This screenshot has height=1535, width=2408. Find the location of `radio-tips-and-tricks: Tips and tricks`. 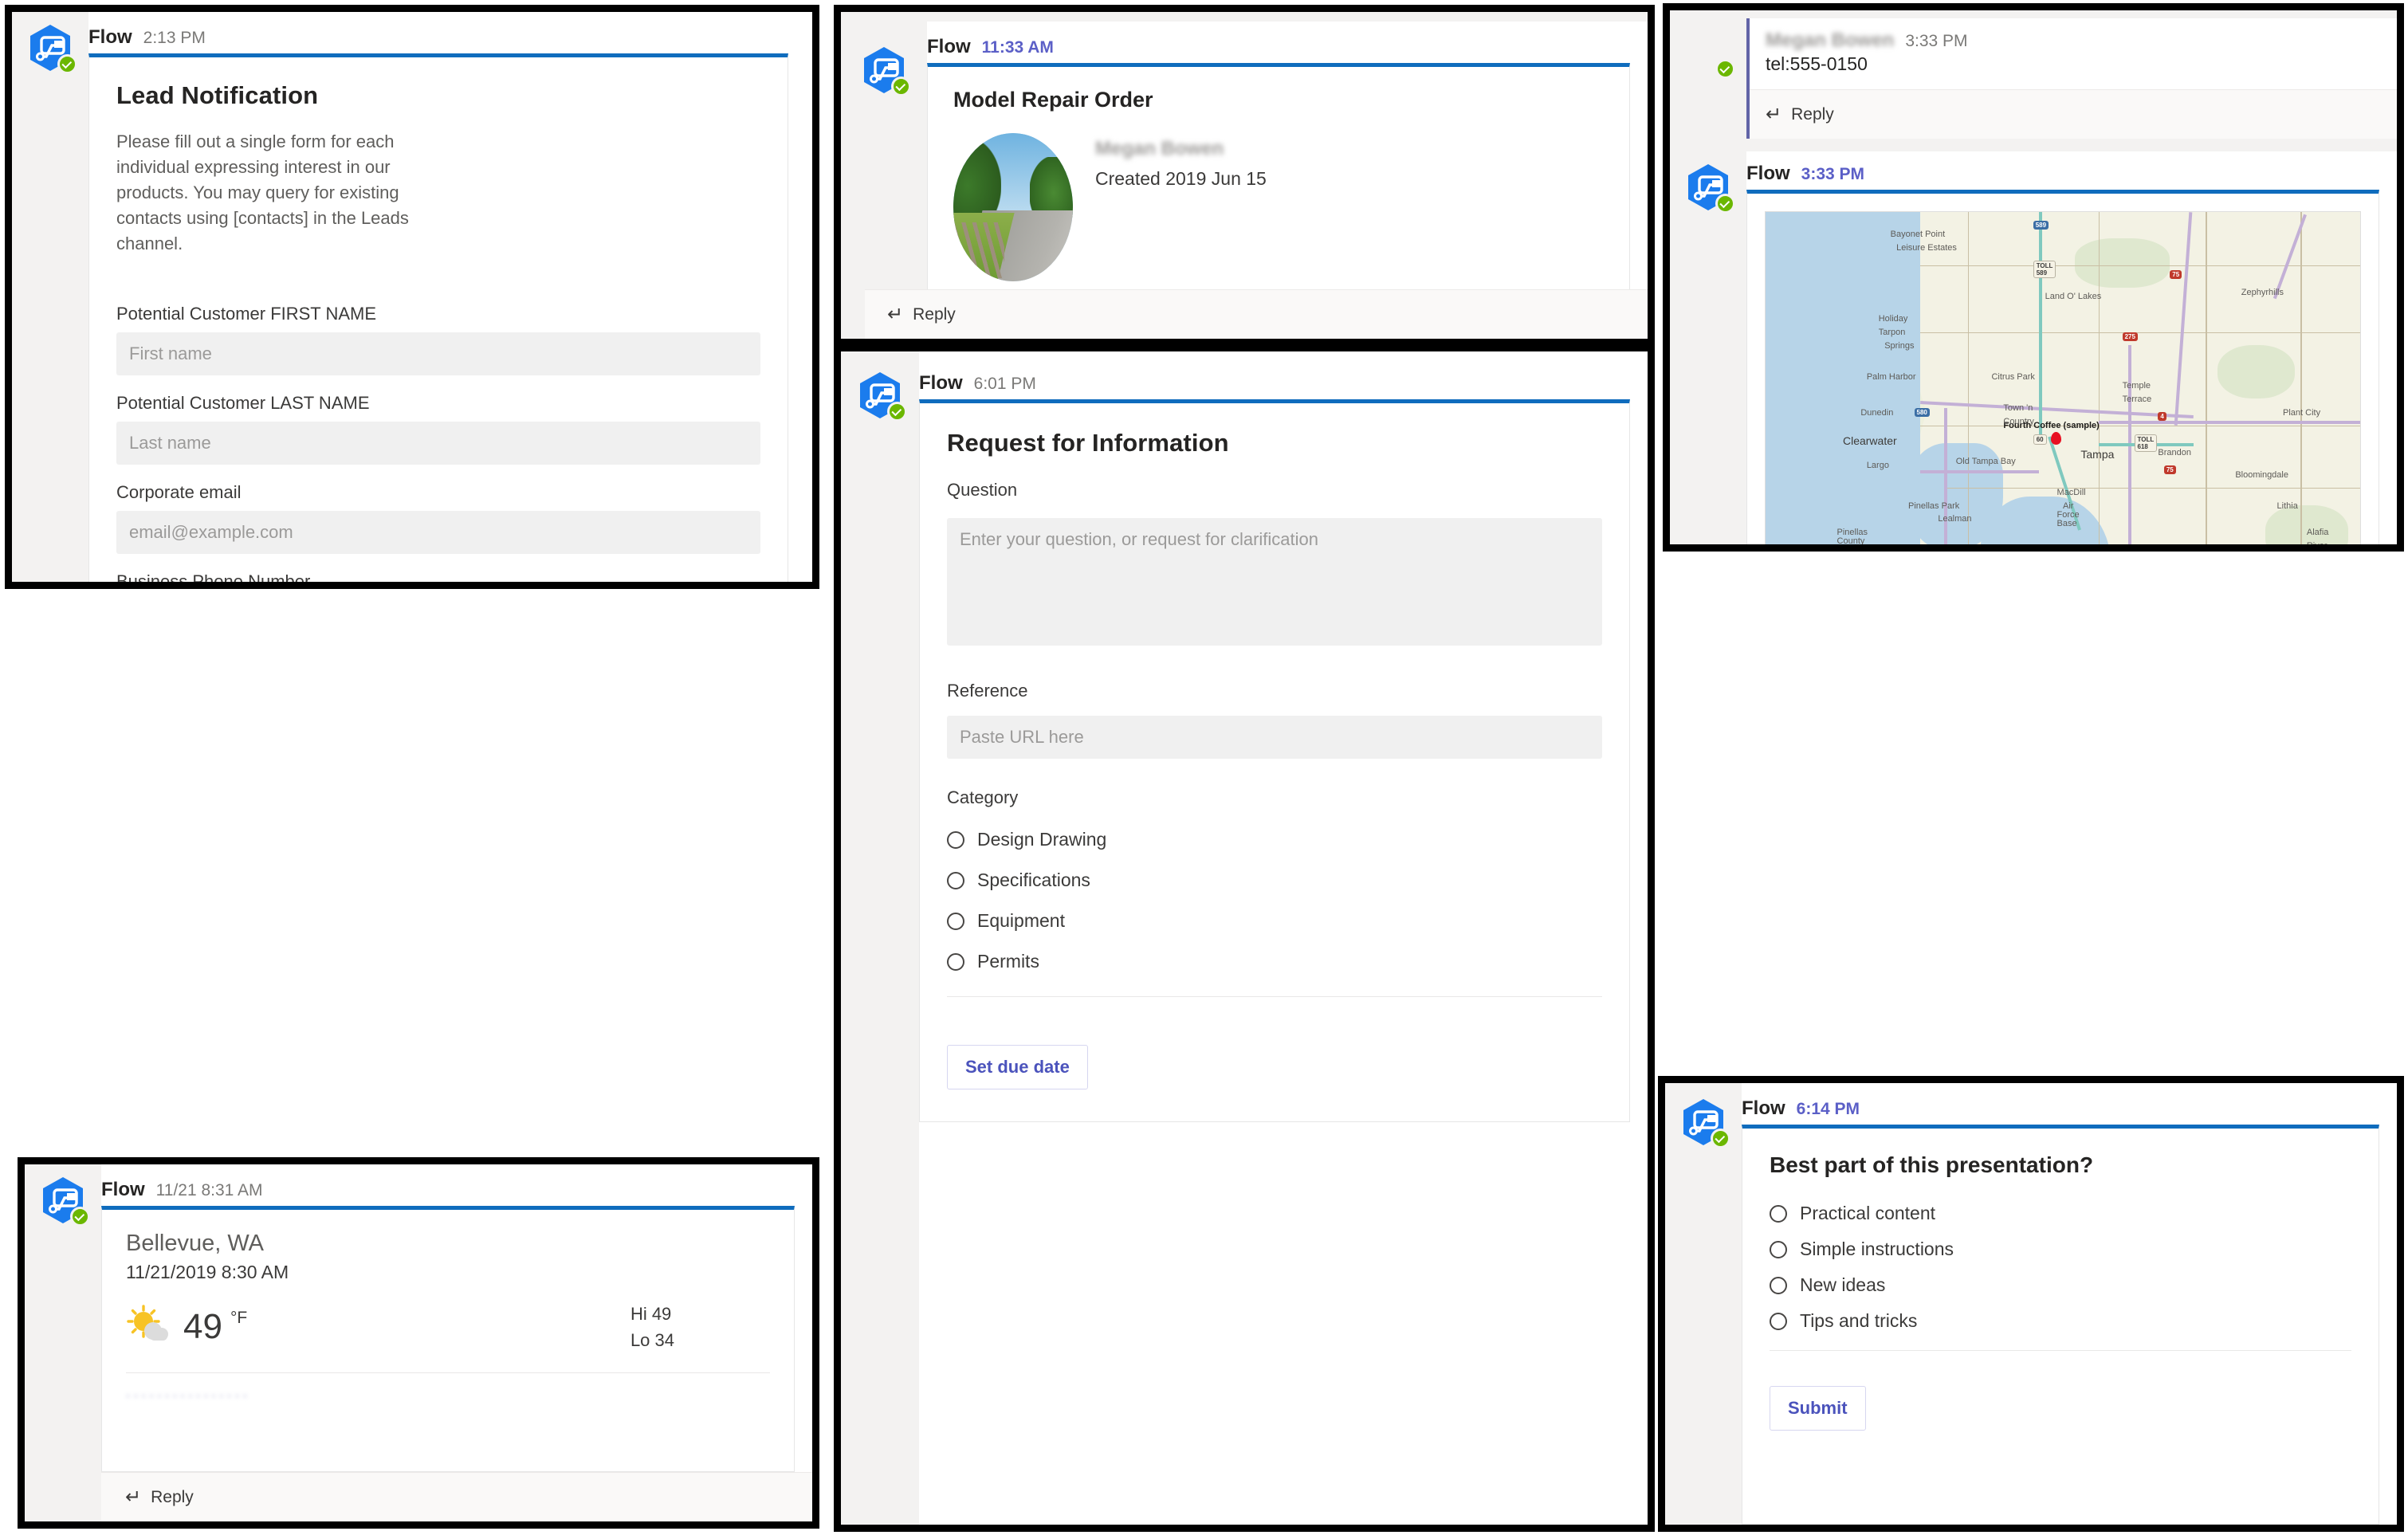

radio-tips-and-tricks: Tips and tricks is located at coordinates (2060, 1321).